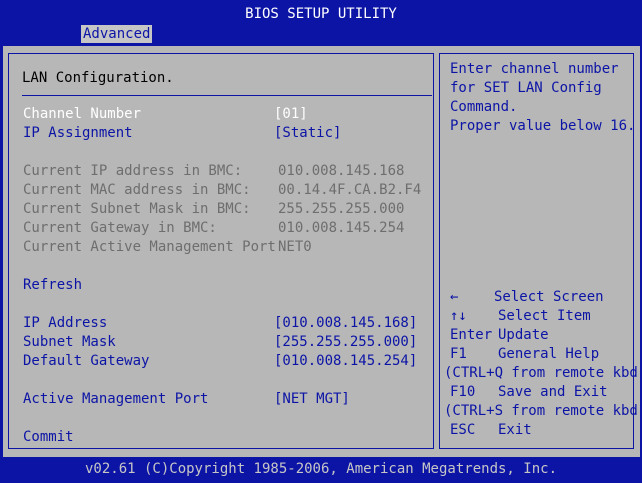 This screenshot has width=642, height=483. I want to click on current-subnet-label: Current Subnet Mask in BMC:, so click(137, 209).